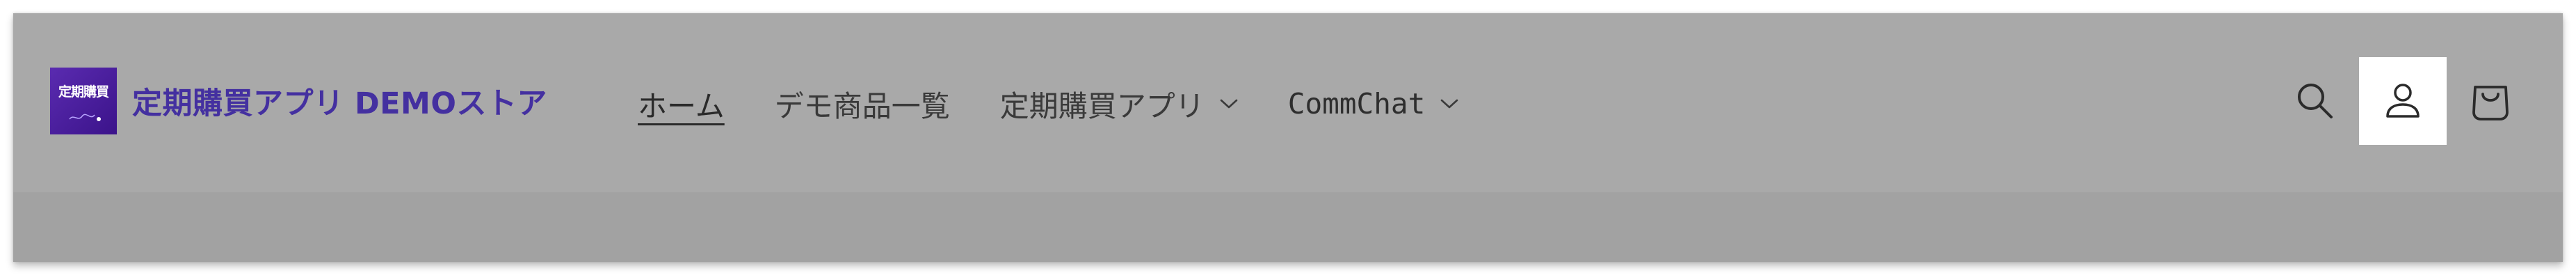 Image resolution: width=2576 pixels, height=280 pixels. I want to click on nav-item-label: CommChat, so click(1356, 103).